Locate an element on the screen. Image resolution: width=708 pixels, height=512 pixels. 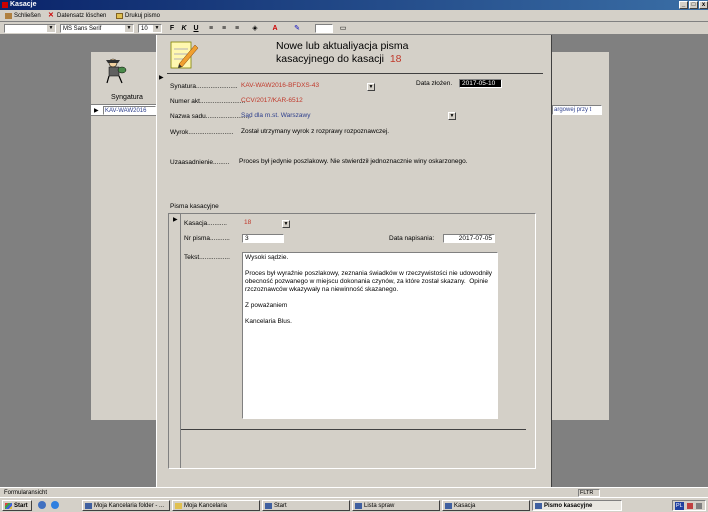
browser-icon is located at coordinates (55, 505).